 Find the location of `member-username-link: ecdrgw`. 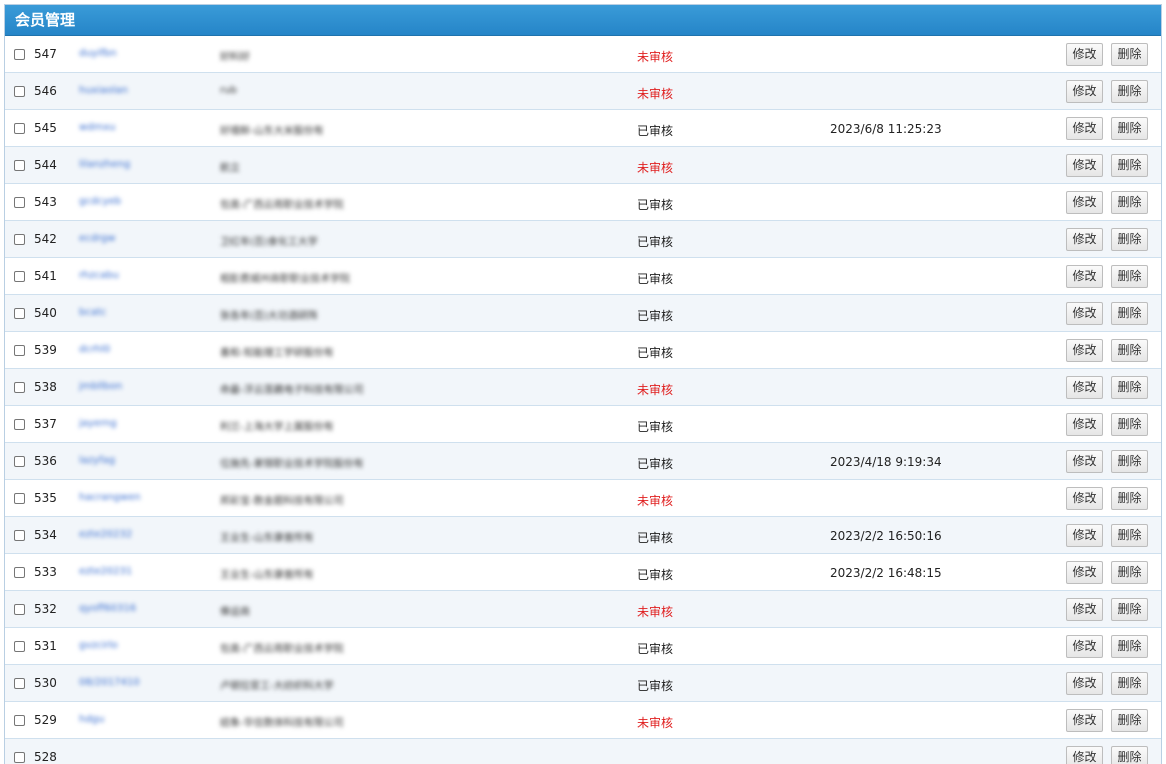

member-username-link: ecdrgw is located at coordinates (97, 238).